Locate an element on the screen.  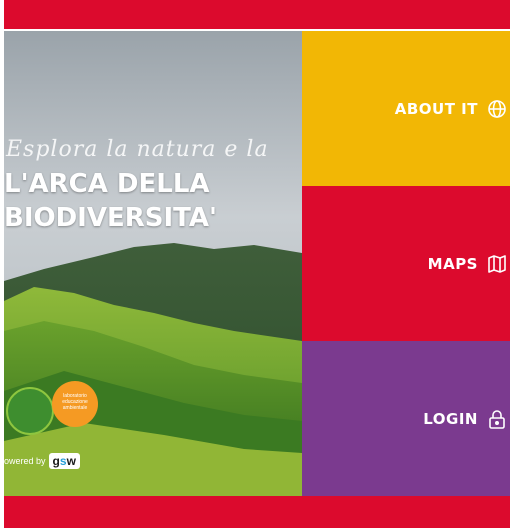
education-lab-logo: laboratorio educazione ambientale is located at coordinates (75, 404).